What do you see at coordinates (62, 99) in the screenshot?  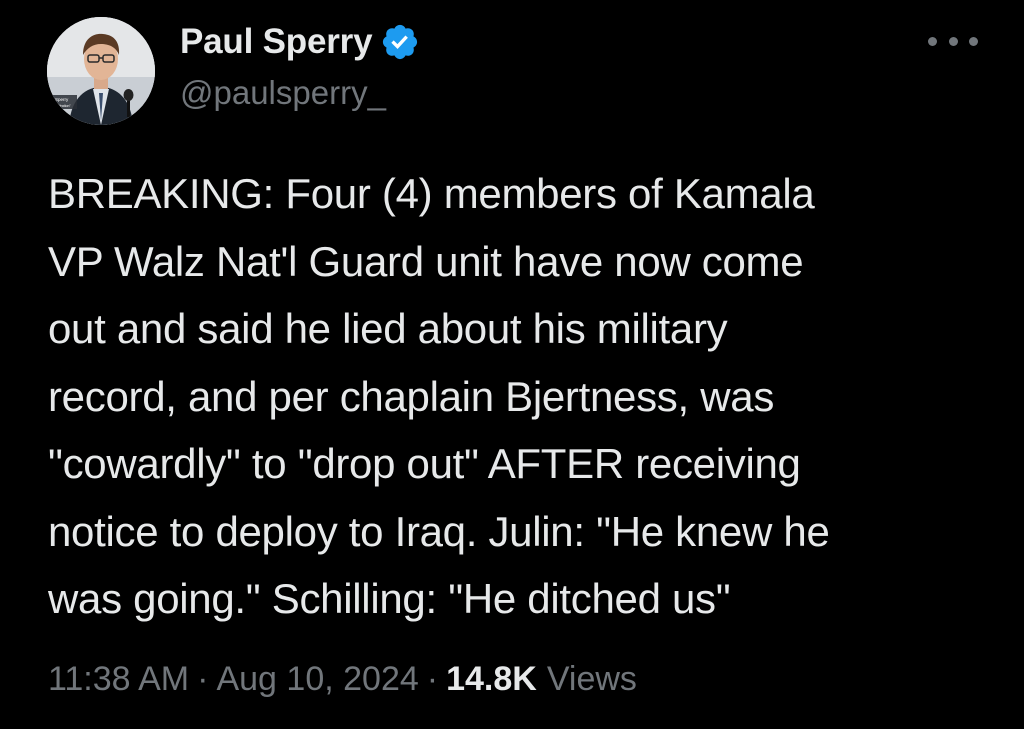 I see `avatar-caption-line-1: Sperry` at bounding box center [62, 99].